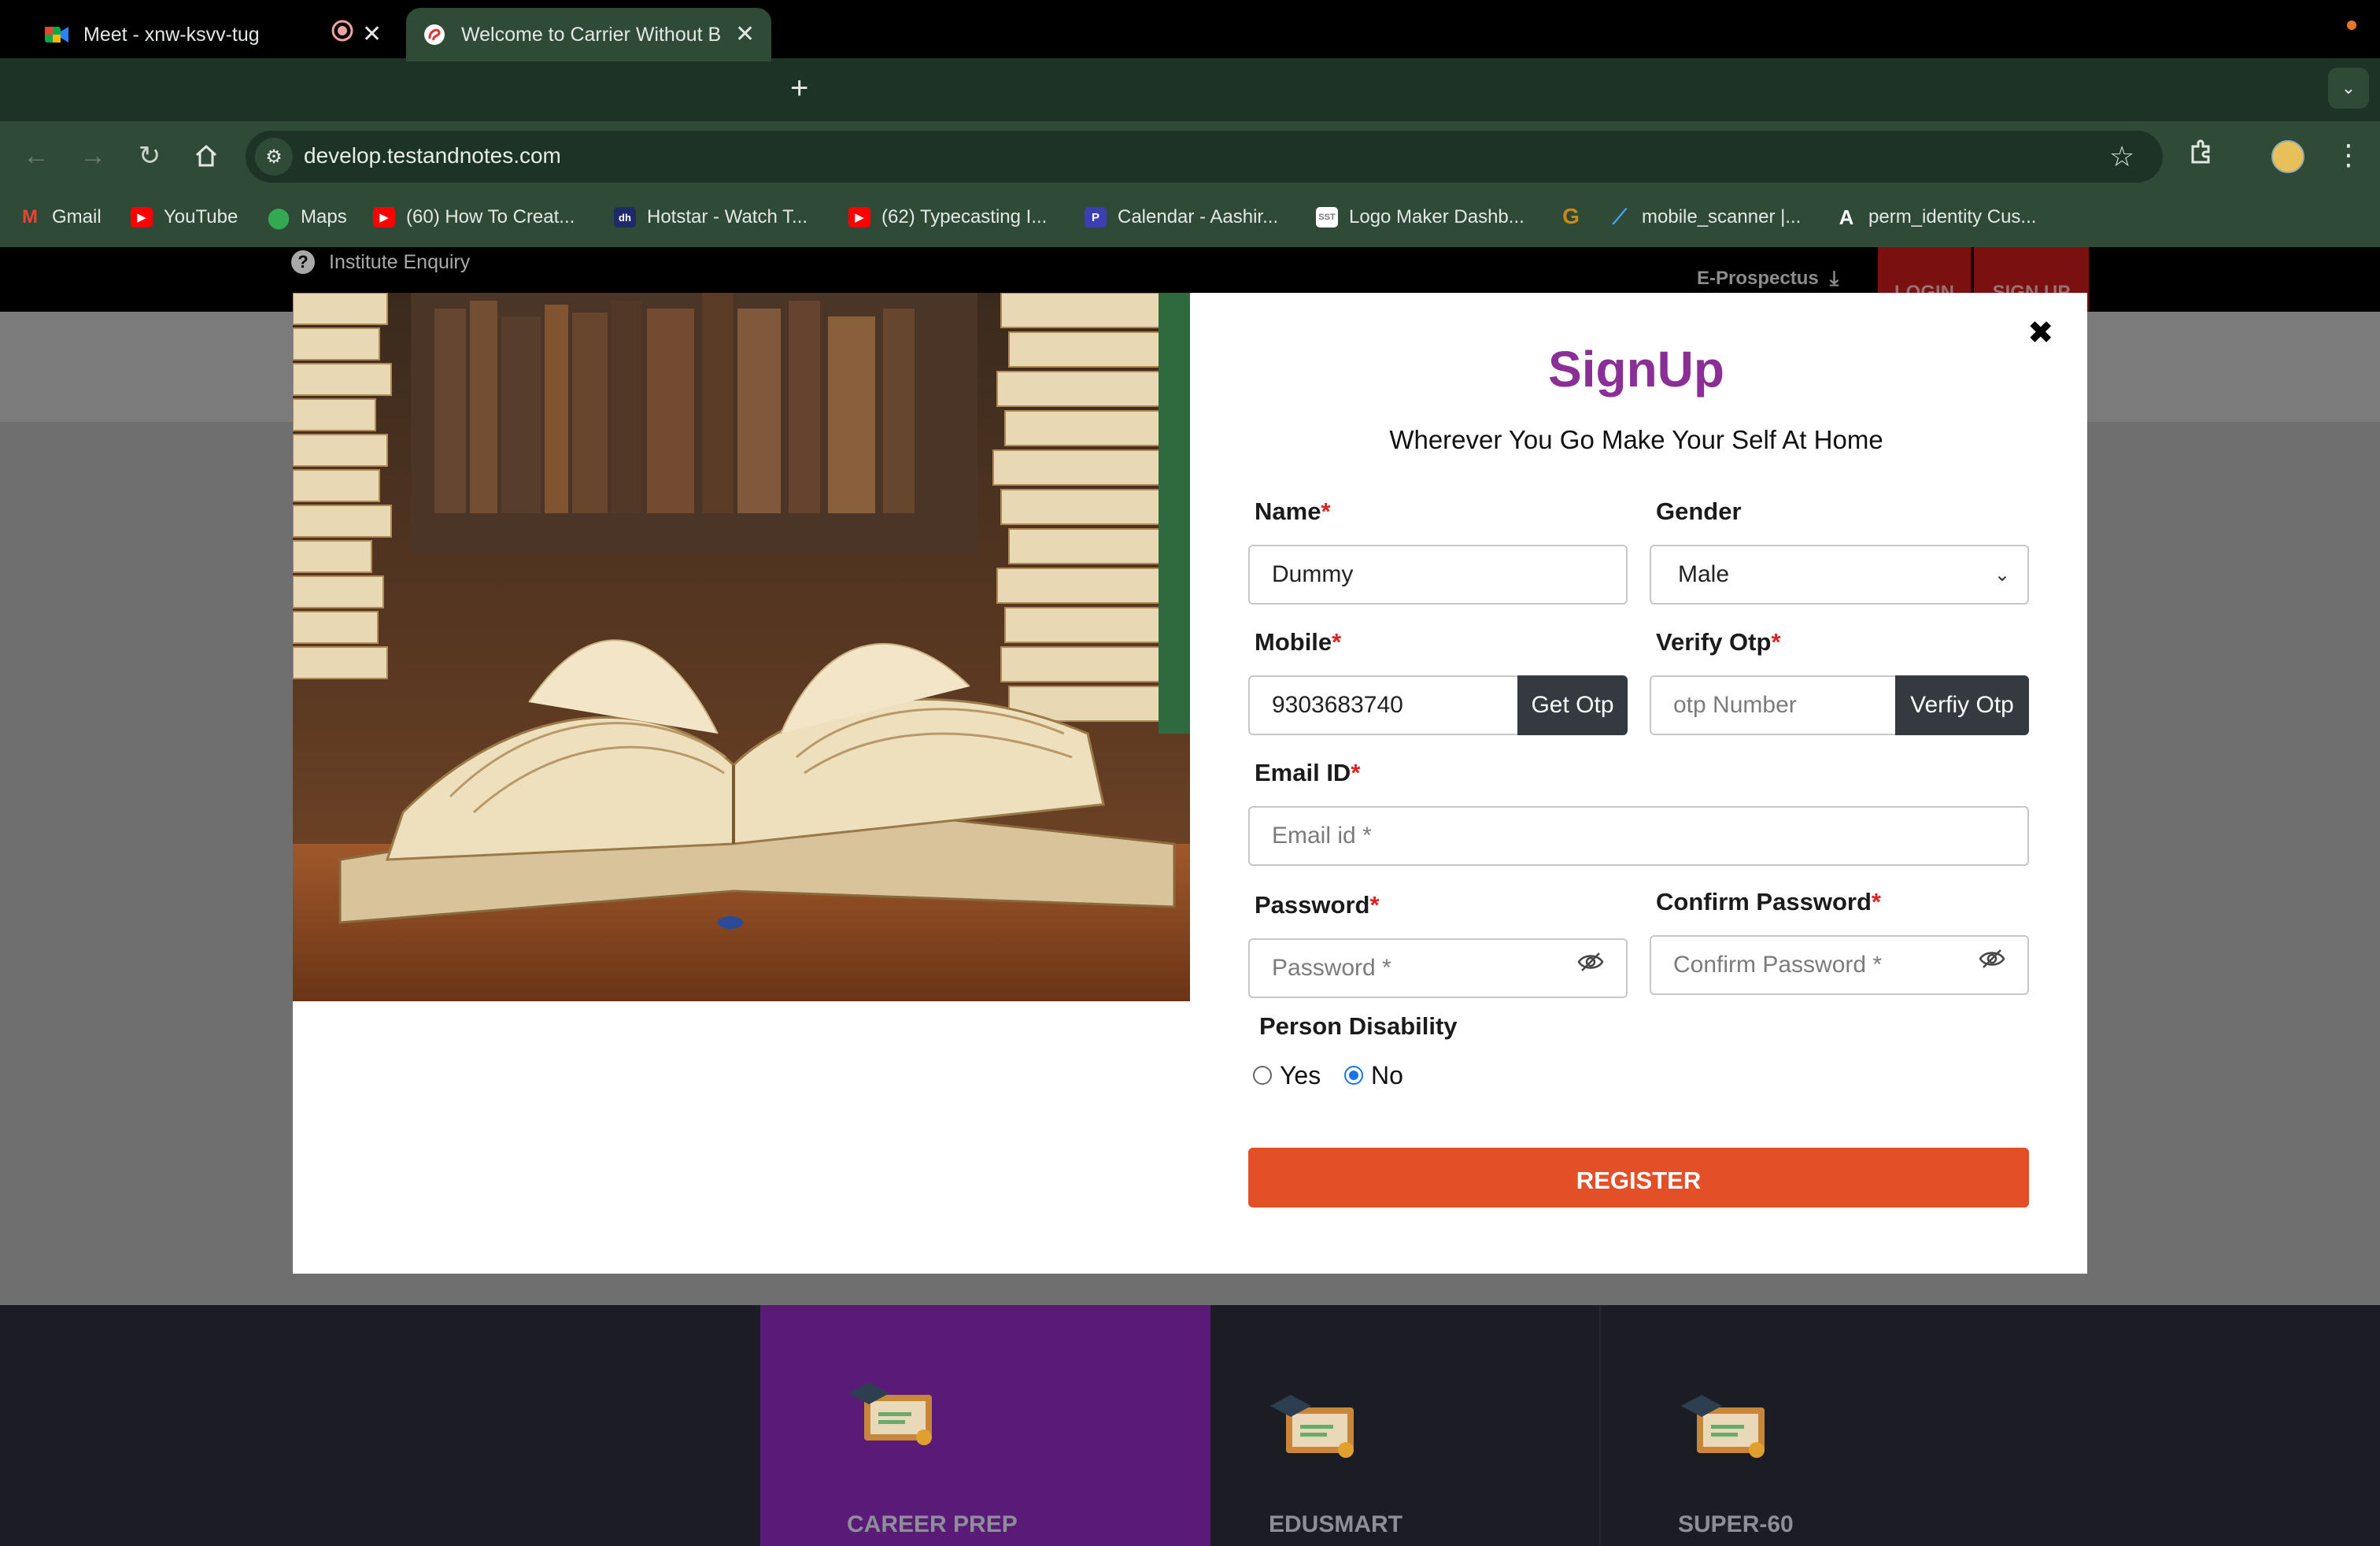  What do you see at coordinates (1764, 901) in the screenshot?
I see `label-text: Confirm Password` at bounding box center [1764, 901].